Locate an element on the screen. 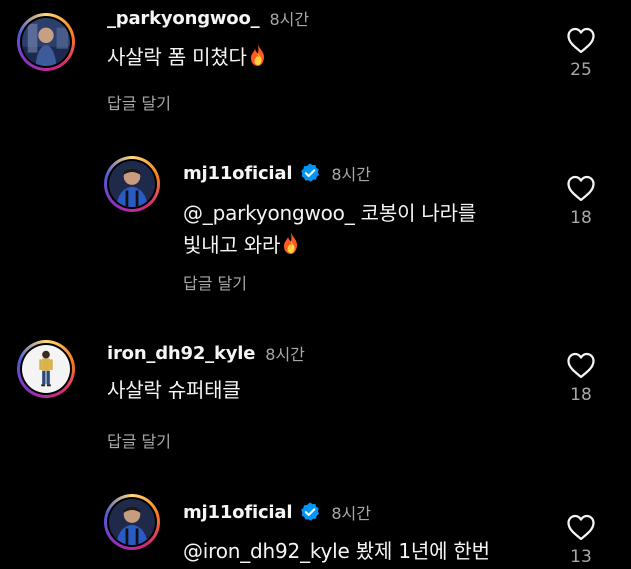  comment-text: 사살락 슈퍼태클 is located at coordinates (174, 390).